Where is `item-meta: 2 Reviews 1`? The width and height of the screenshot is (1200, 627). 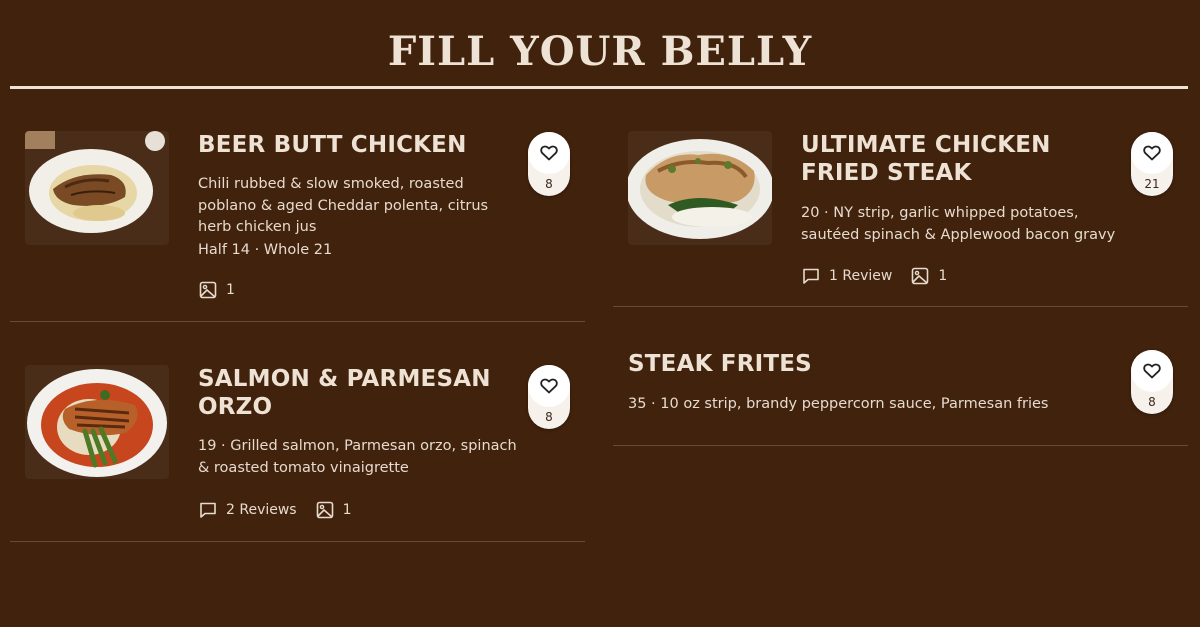 item-meta: 2 Reviews 1 is located at coordinates (284, 510).